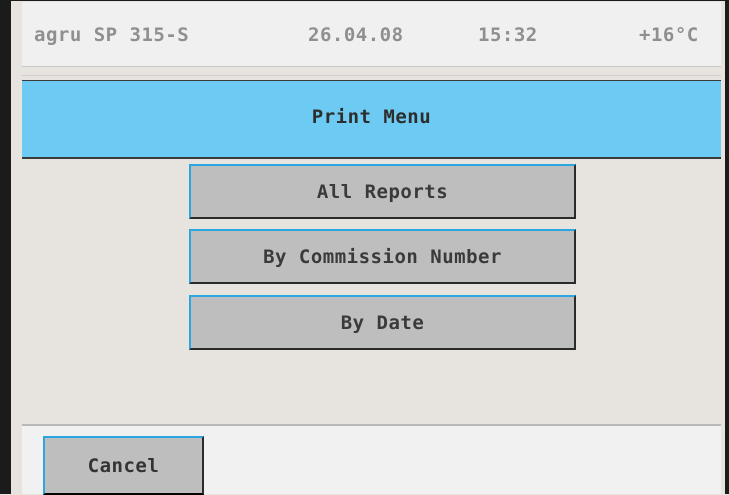  Describe the element at coordinates (508, 35) in the screenshot. I see `status-time: 15:32` at that location.